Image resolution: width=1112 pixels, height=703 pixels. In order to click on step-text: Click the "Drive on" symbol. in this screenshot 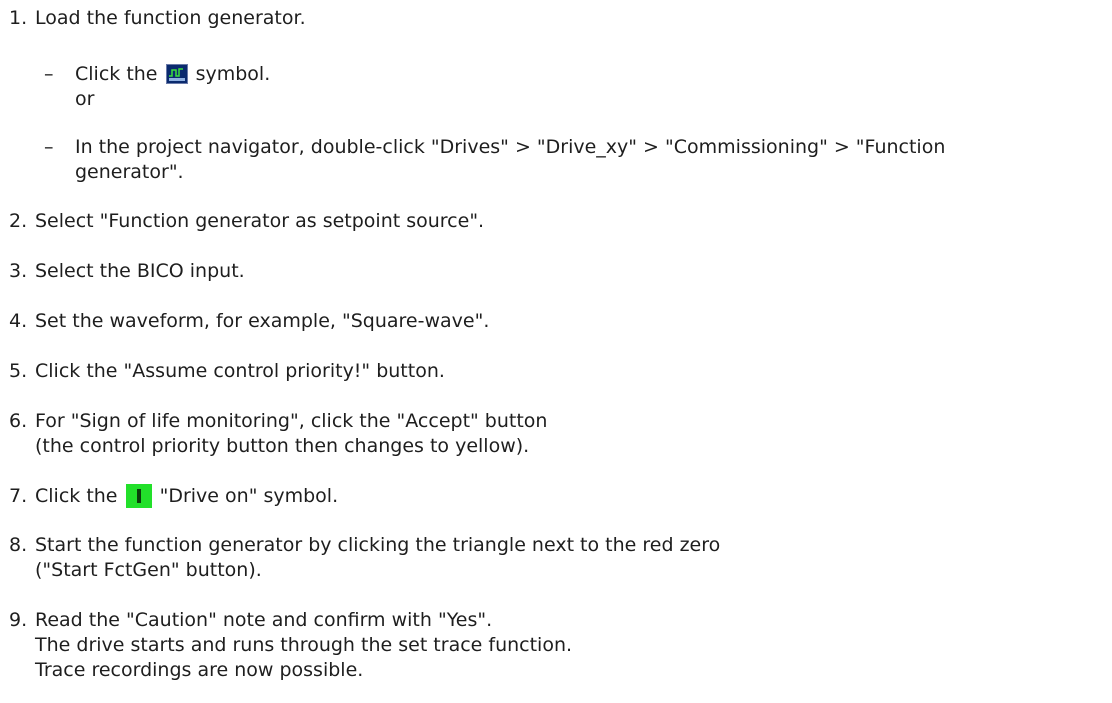, I will do `click(186, 496)`.